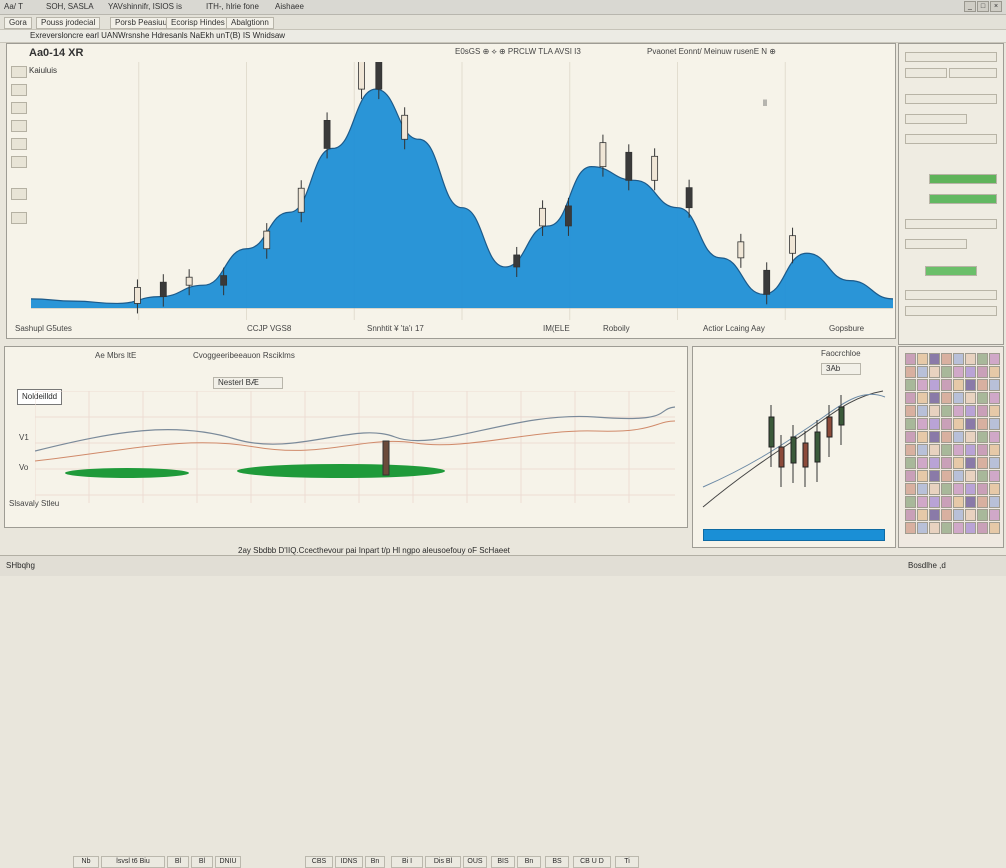  I want to click on status-cell: IDNS, so click(349, 862).